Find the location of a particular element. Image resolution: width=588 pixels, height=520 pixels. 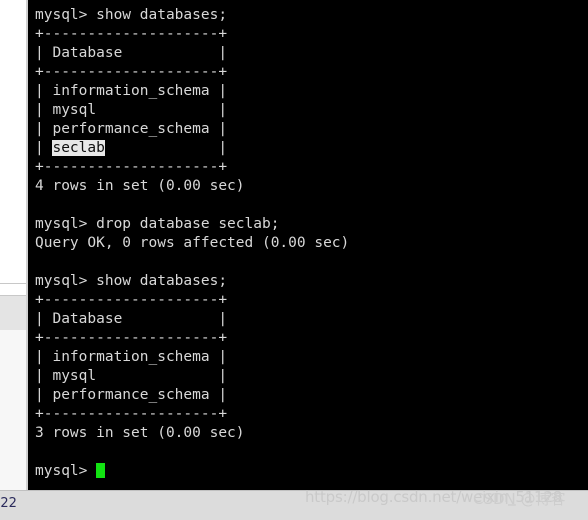

line-suffix: | is located at coordinates (166, 148).